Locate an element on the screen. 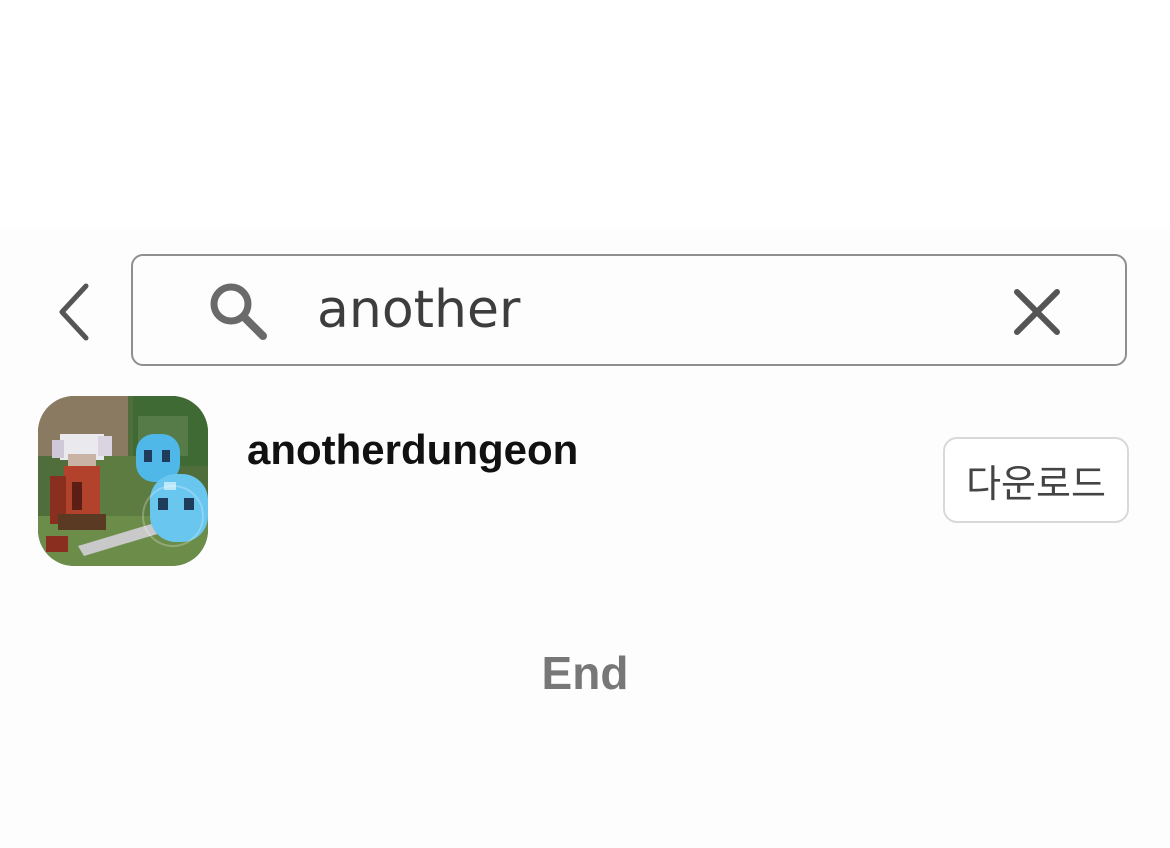  app-name: anotherdungeon is located at coordinates (413, 449).